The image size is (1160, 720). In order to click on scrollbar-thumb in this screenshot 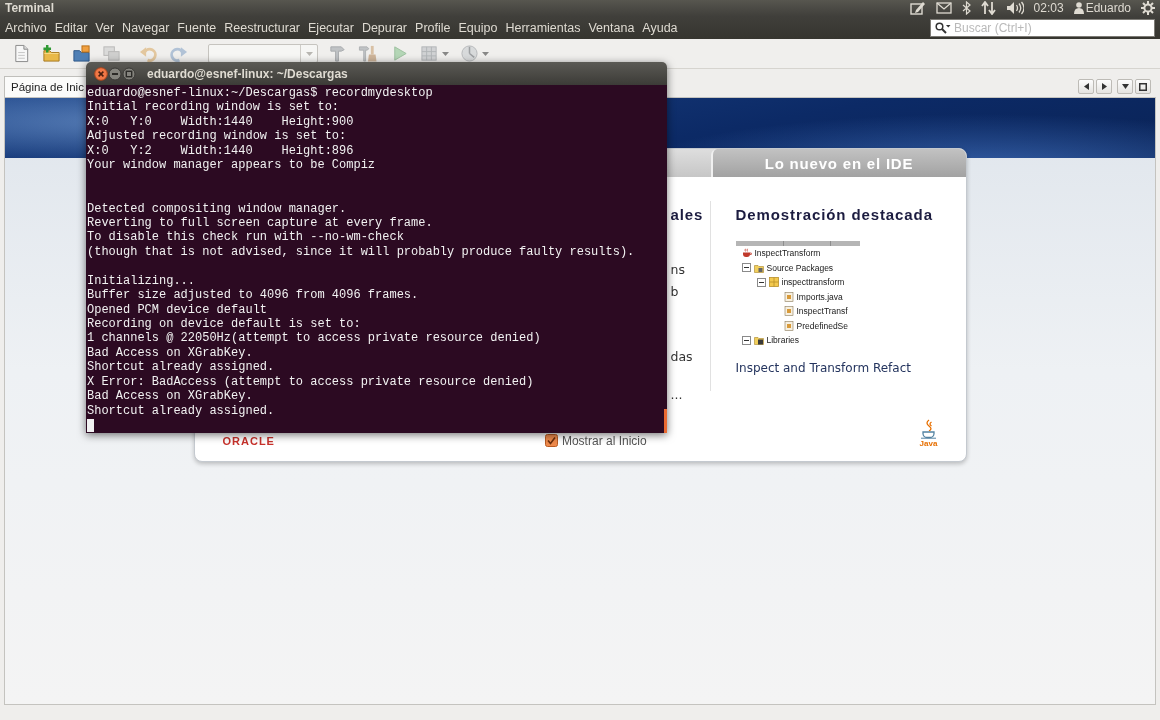, I will do `click(665, 421)`.